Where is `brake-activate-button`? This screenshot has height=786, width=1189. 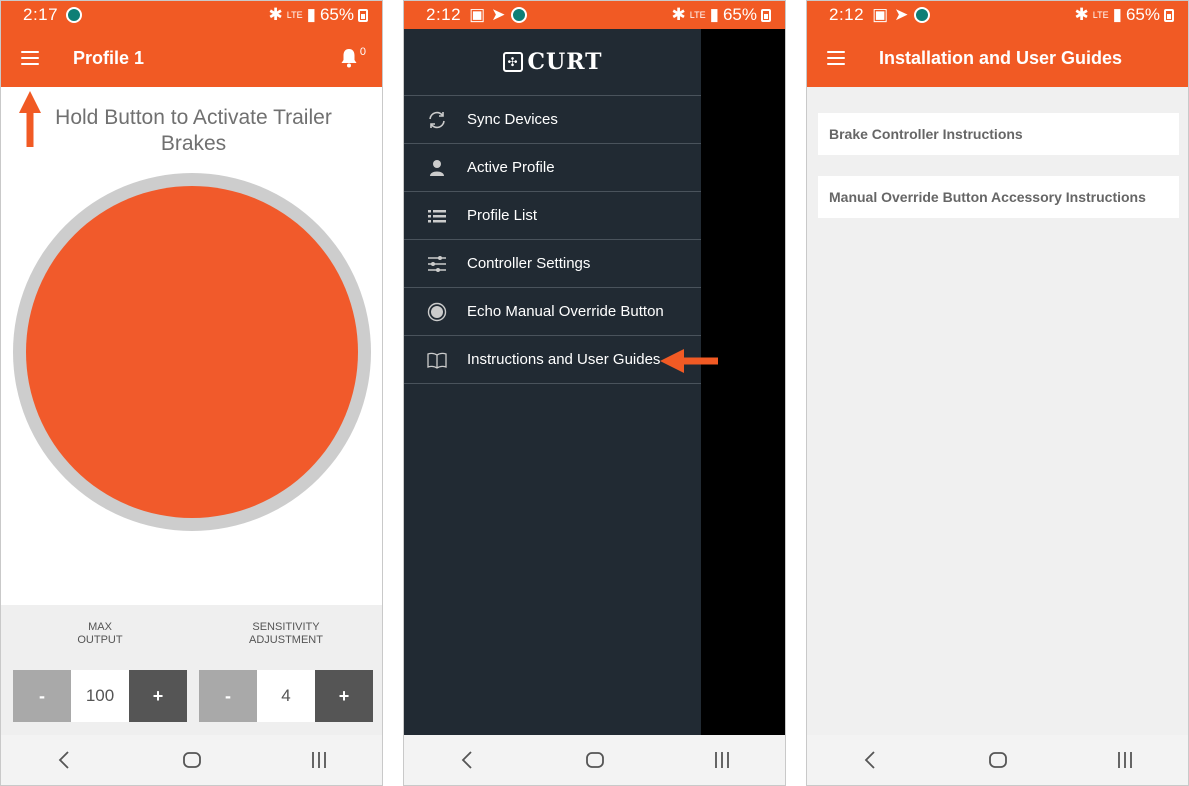 brake-activate-button is located at coordinates (192, 352).